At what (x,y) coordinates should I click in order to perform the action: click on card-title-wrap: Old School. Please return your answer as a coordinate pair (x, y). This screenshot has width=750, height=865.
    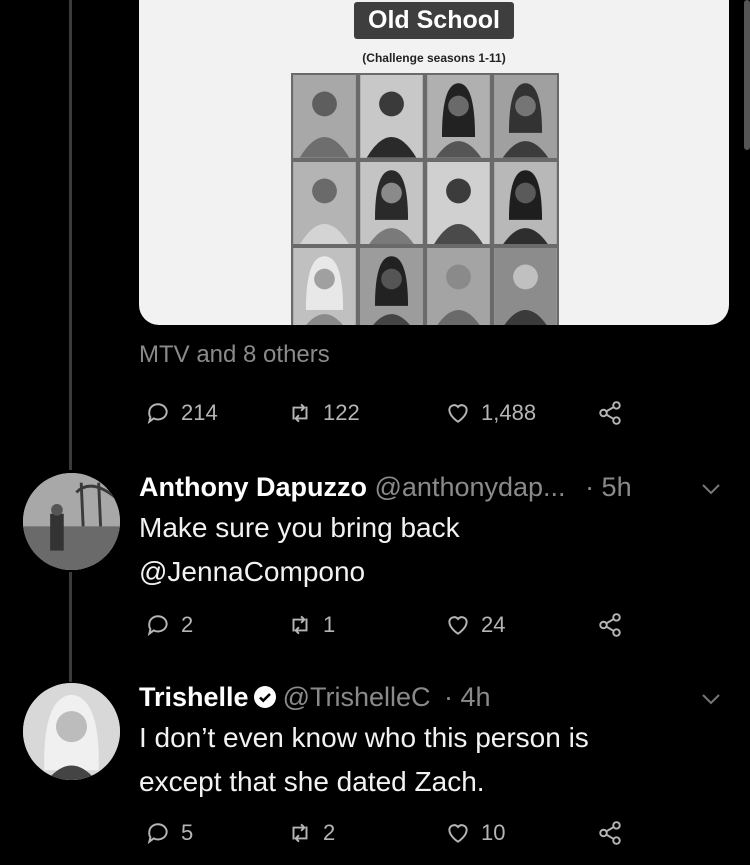
    Looking at the image, I should click on (434, 20).